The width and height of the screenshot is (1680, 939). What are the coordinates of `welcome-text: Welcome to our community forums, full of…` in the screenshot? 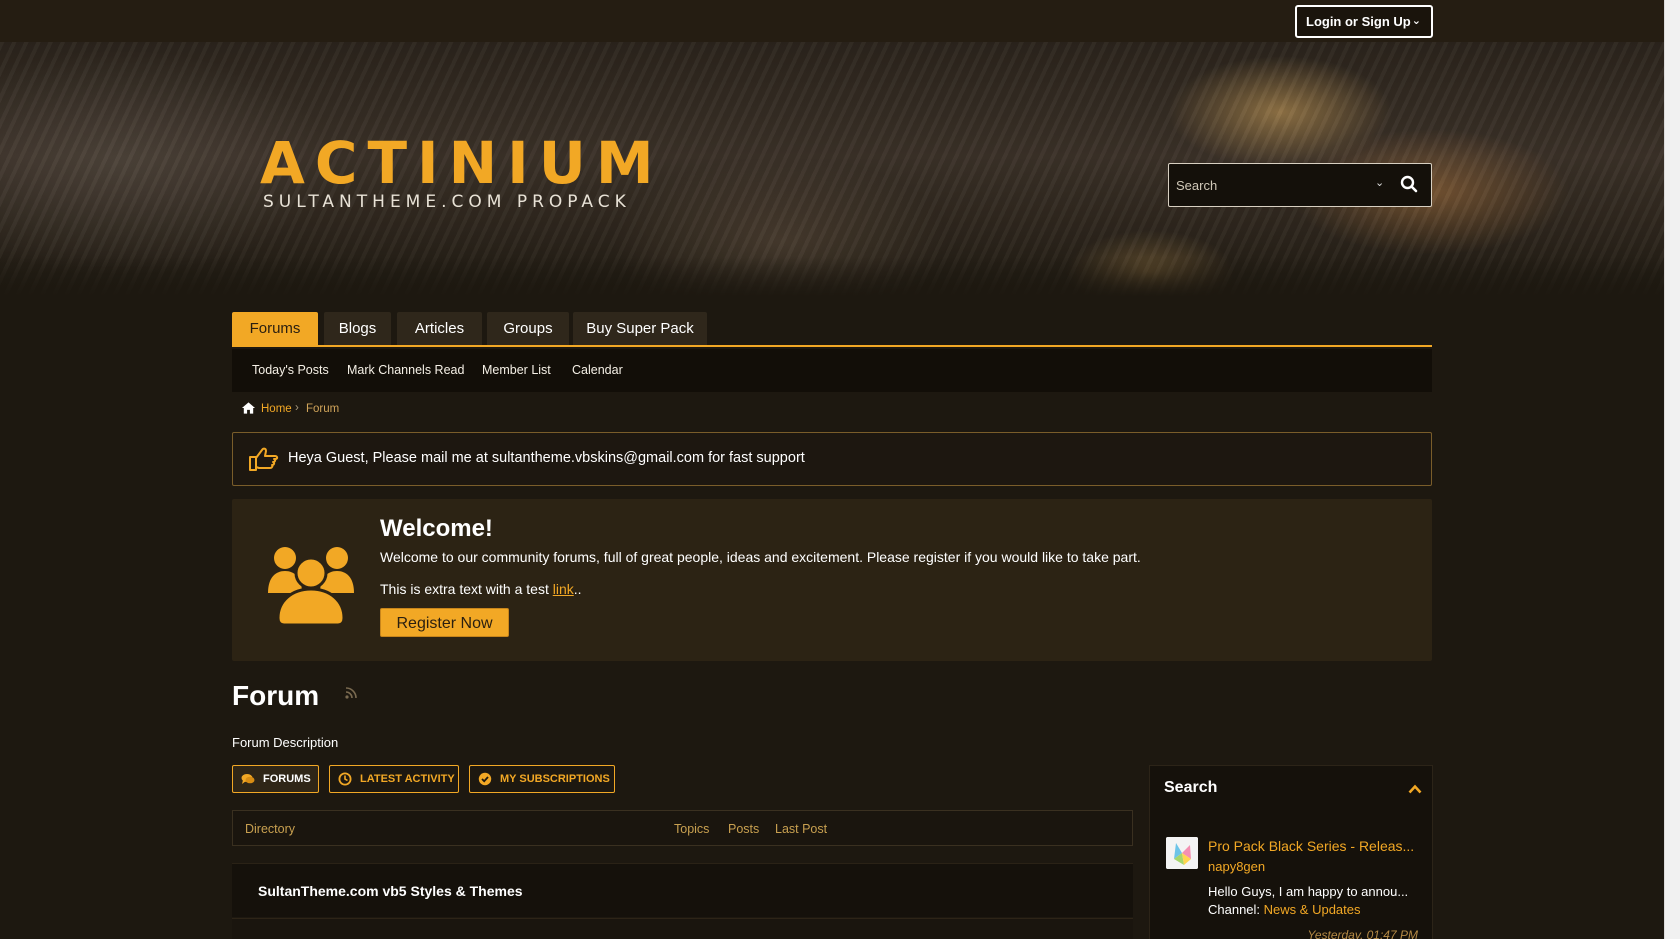 It's located at (760, 557).